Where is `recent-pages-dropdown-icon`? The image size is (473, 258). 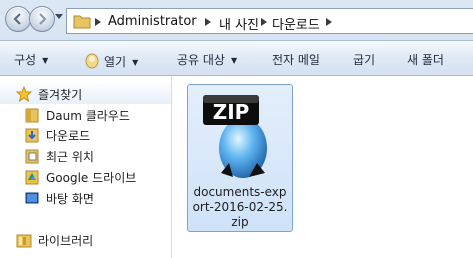
recent-pages-dropdown-icon is located at coordinates (59, 17).